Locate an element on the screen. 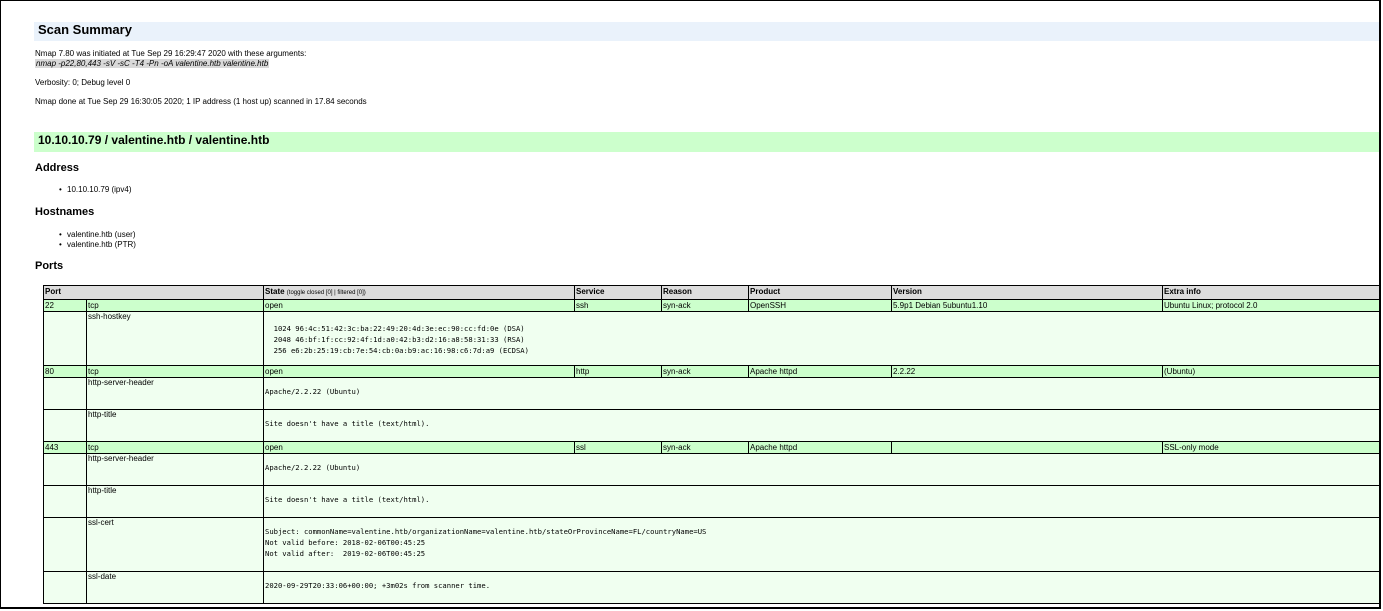 The image size is (1383, 611). address-item: 10.10.10.79 (ipv4) is located at coordinates (95, 190).